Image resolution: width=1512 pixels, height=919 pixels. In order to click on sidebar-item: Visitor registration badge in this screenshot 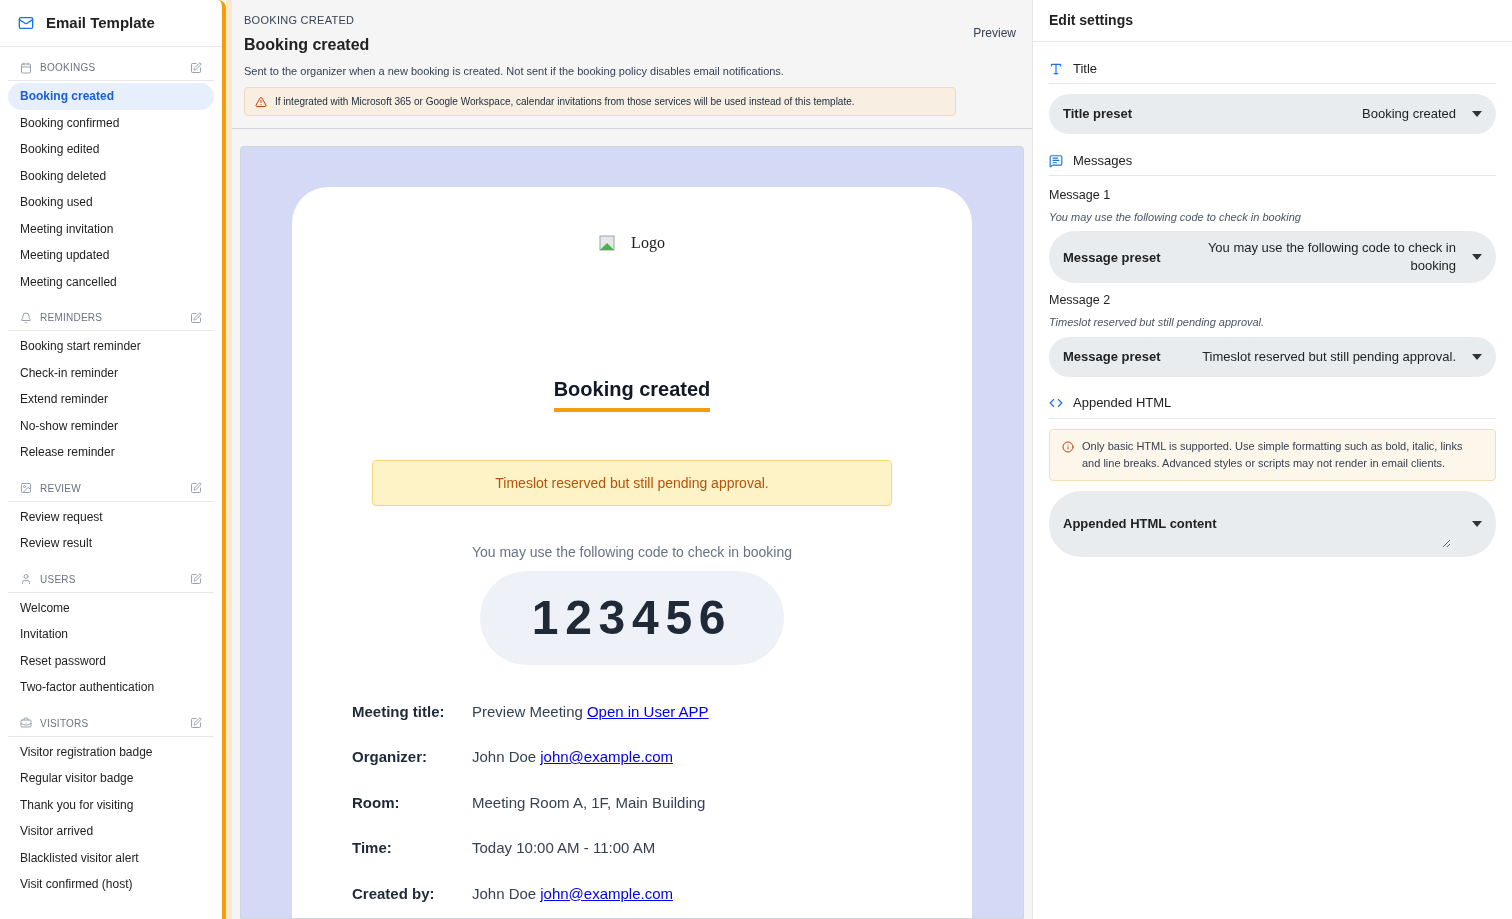, I will do `click(111, 751)`.